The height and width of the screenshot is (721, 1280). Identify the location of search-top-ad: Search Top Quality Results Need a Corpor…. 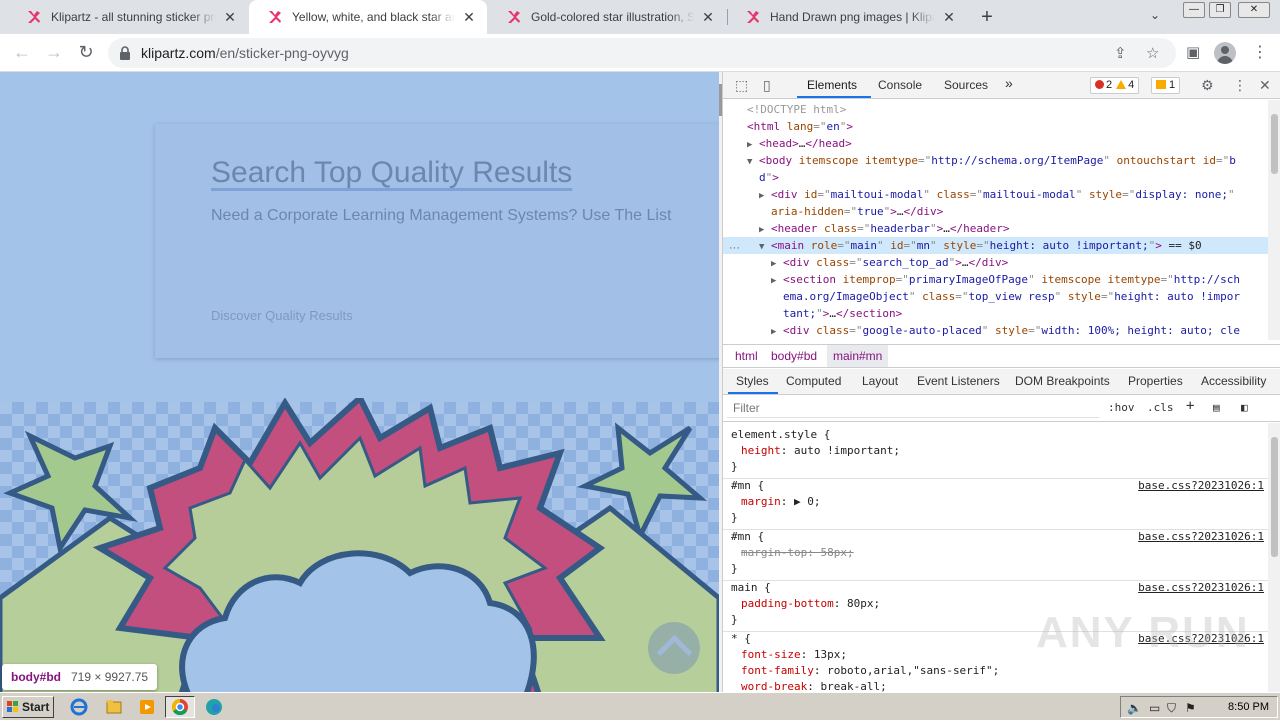
(437, 241).